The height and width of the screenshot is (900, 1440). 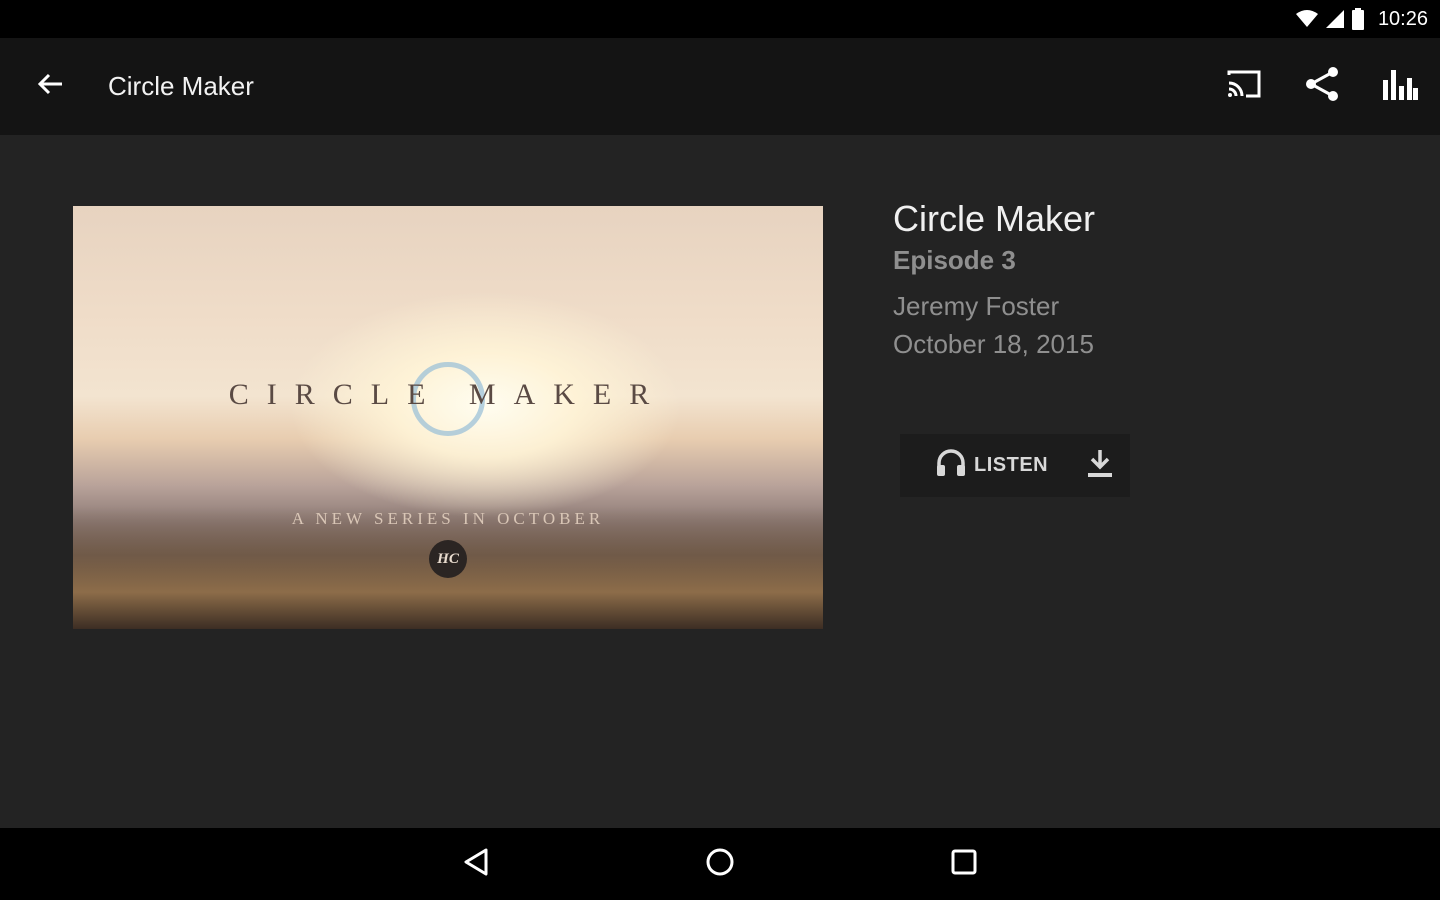 I want to click on back-triangle-icon, so click(x=476, y=864).